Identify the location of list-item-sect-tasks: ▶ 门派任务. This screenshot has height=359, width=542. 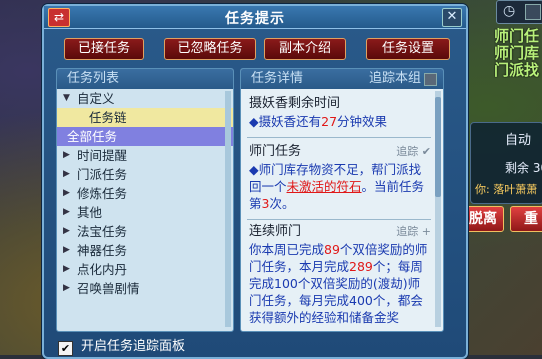
(145, 174).